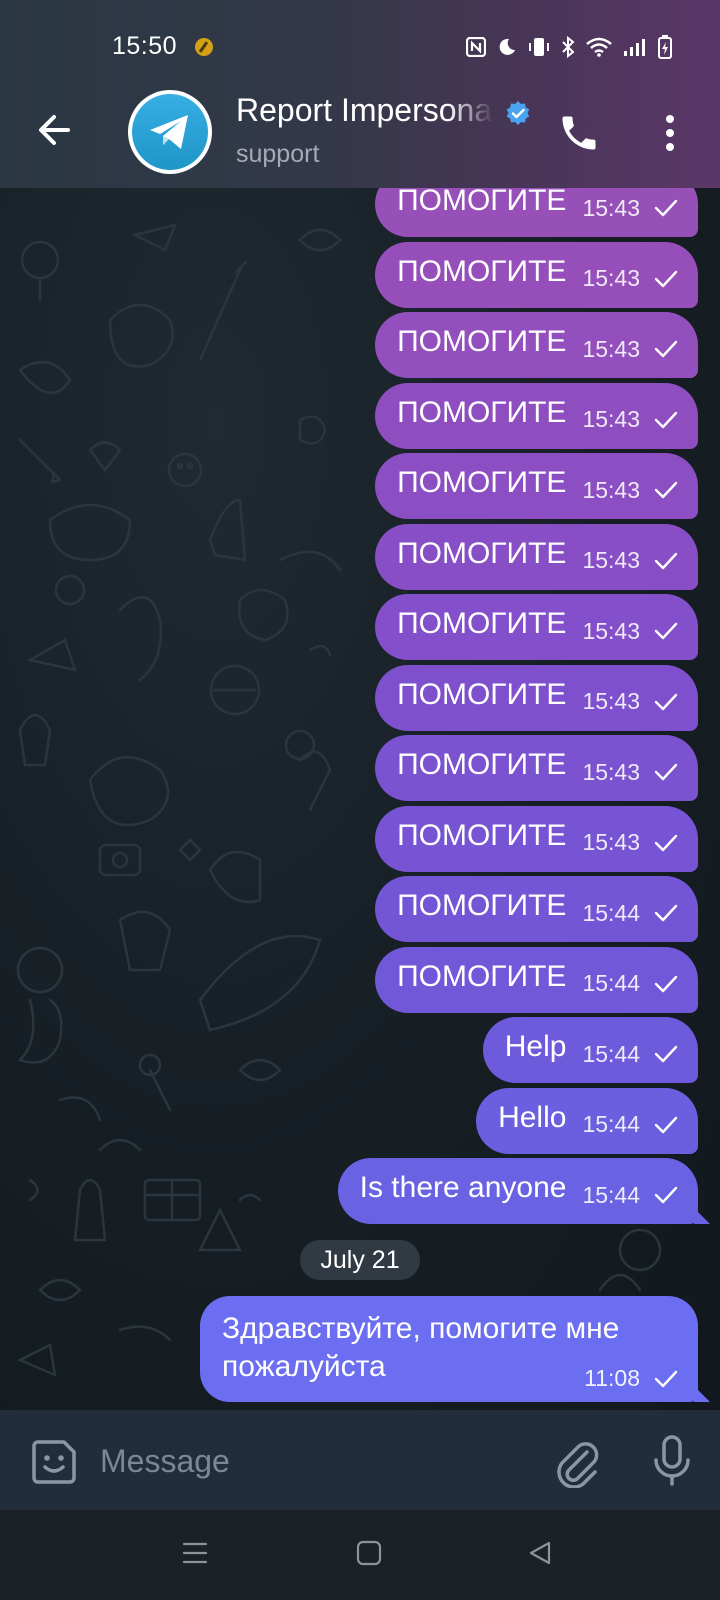 The image size is (720, 1600). What do you see at coordinates (278, 154) in the screenshot?
I see `chat-subtitle: support` at bounding box center [278, 154].